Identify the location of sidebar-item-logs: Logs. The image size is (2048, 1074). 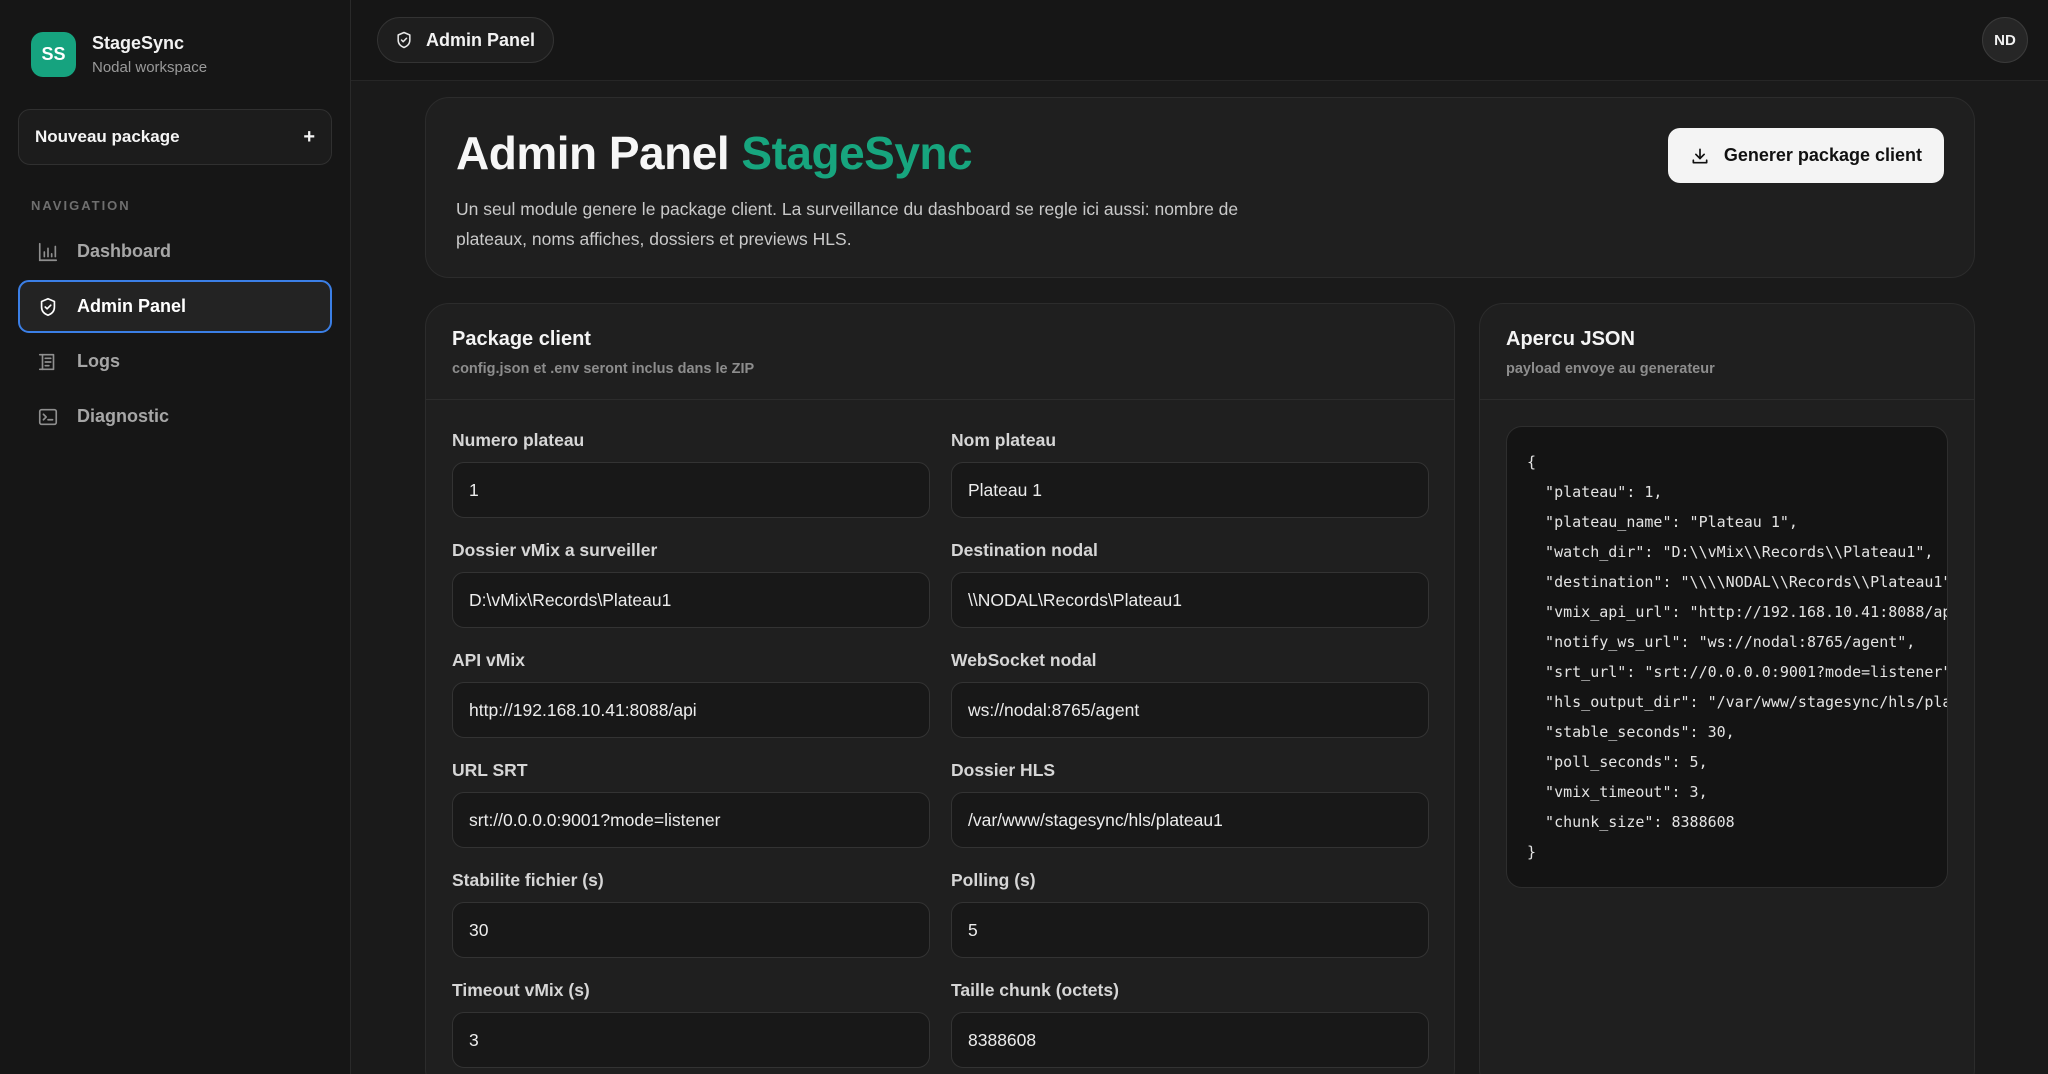
(175, 361).